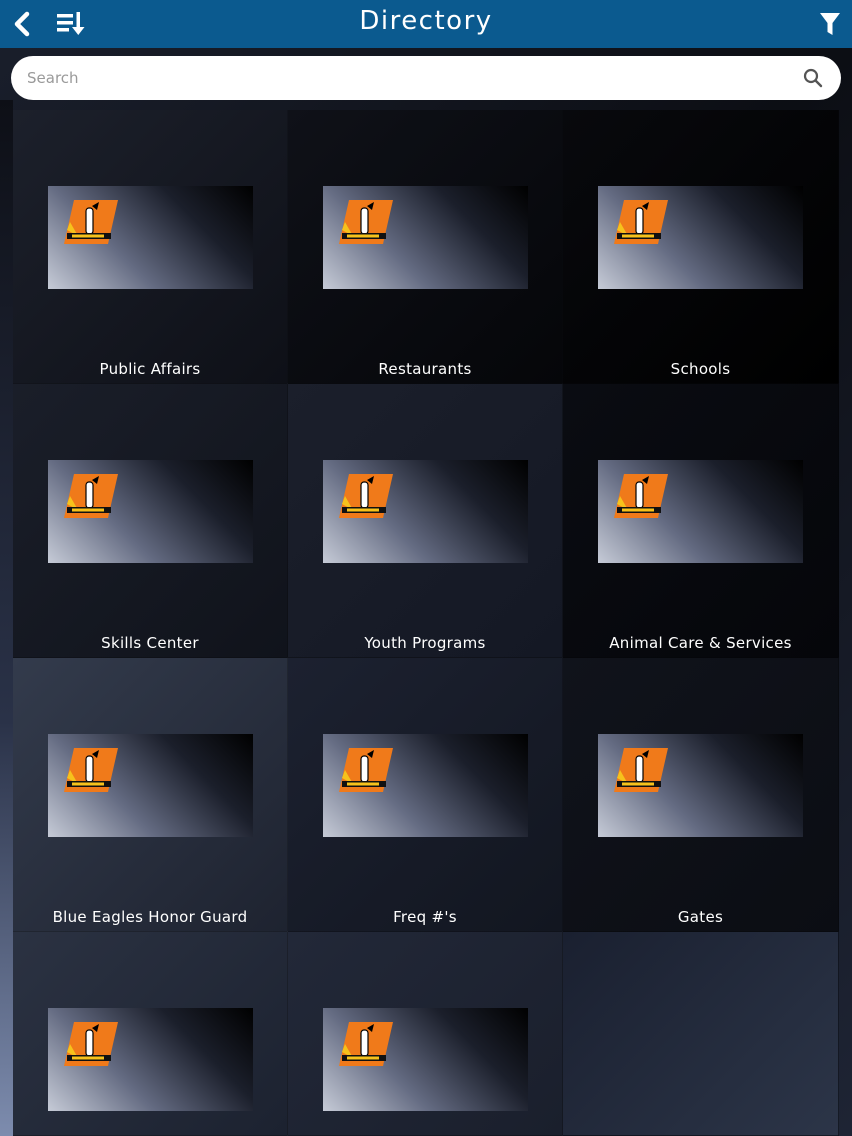 The image size is (852, 1136). I want to click on directory-tile: Gates, so click(701, 795).